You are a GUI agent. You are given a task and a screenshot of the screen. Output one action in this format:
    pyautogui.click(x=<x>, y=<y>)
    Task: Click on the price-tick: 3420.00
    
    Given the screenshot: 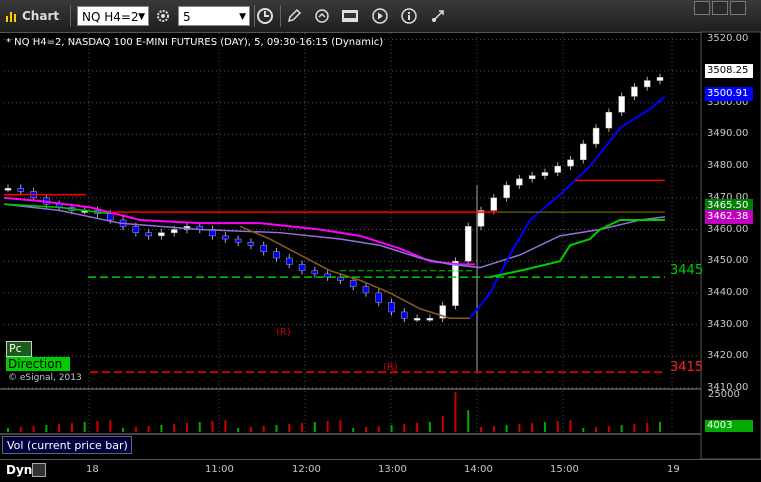 What is the action you would take?
    pyautogui.click(x=728, y=356)
    